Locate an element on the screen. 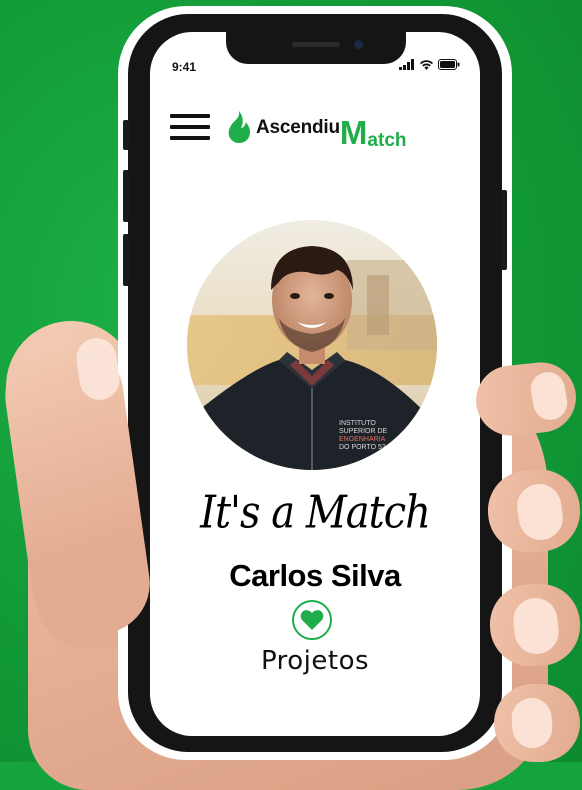 Image resolution: width=582 pixels, height=790 pixels. finger-little-nail is located at coordinates (532, 723).